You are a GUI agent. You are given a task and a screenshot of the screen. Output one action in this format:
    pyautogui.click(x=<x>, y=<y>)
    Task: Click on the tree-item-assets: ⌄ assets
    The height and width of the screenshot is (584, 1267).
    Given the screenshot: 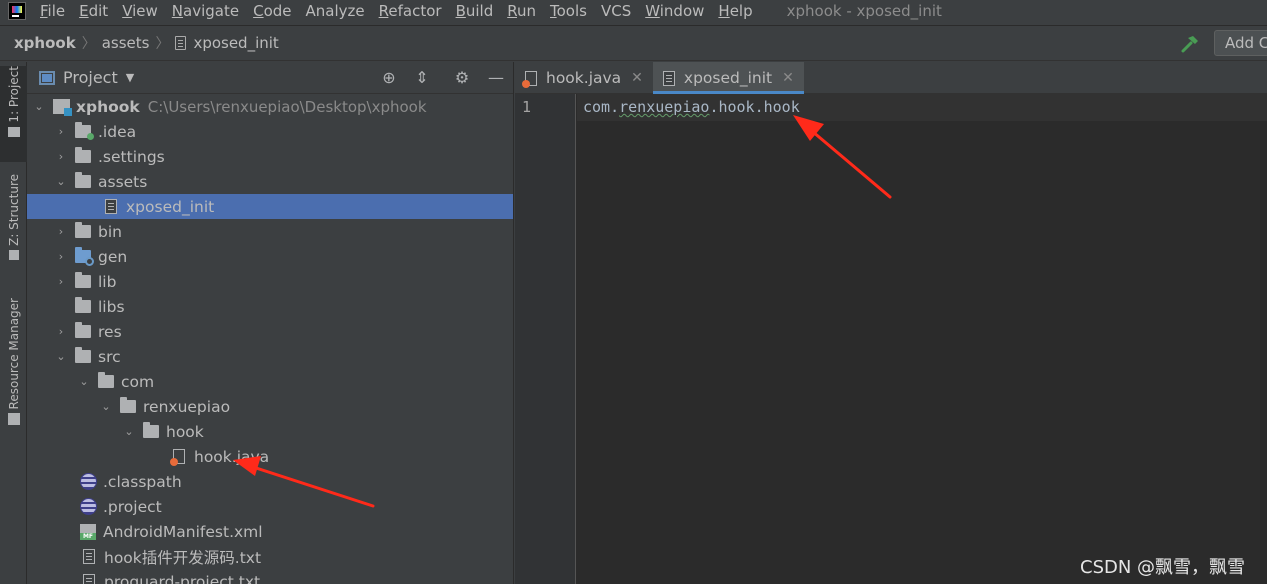 What is the action you would take?
    pyautogui.click(x=270, y=181)
    